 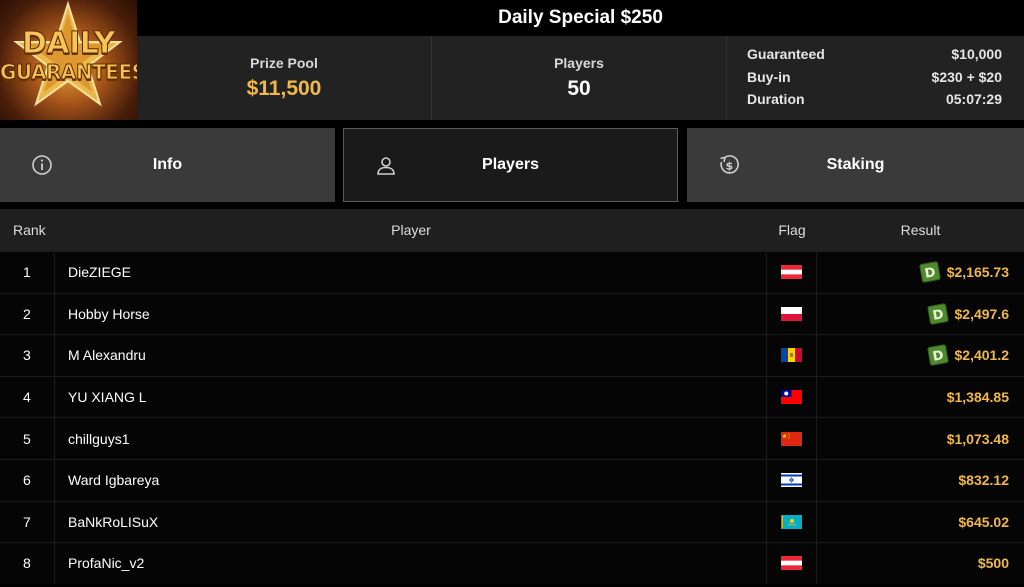 What do you see at coordinates (27, 522) in the screenshot?
I see `rank-cell: 7` at bounding box center [27, 522].